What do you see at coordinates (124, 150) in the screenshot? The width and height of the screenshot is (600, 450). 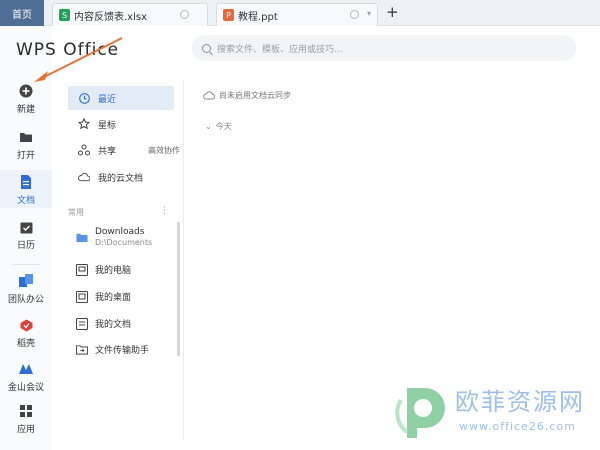 I see `nav-share: 共享 高效协作` at bounding box center [124, 150].